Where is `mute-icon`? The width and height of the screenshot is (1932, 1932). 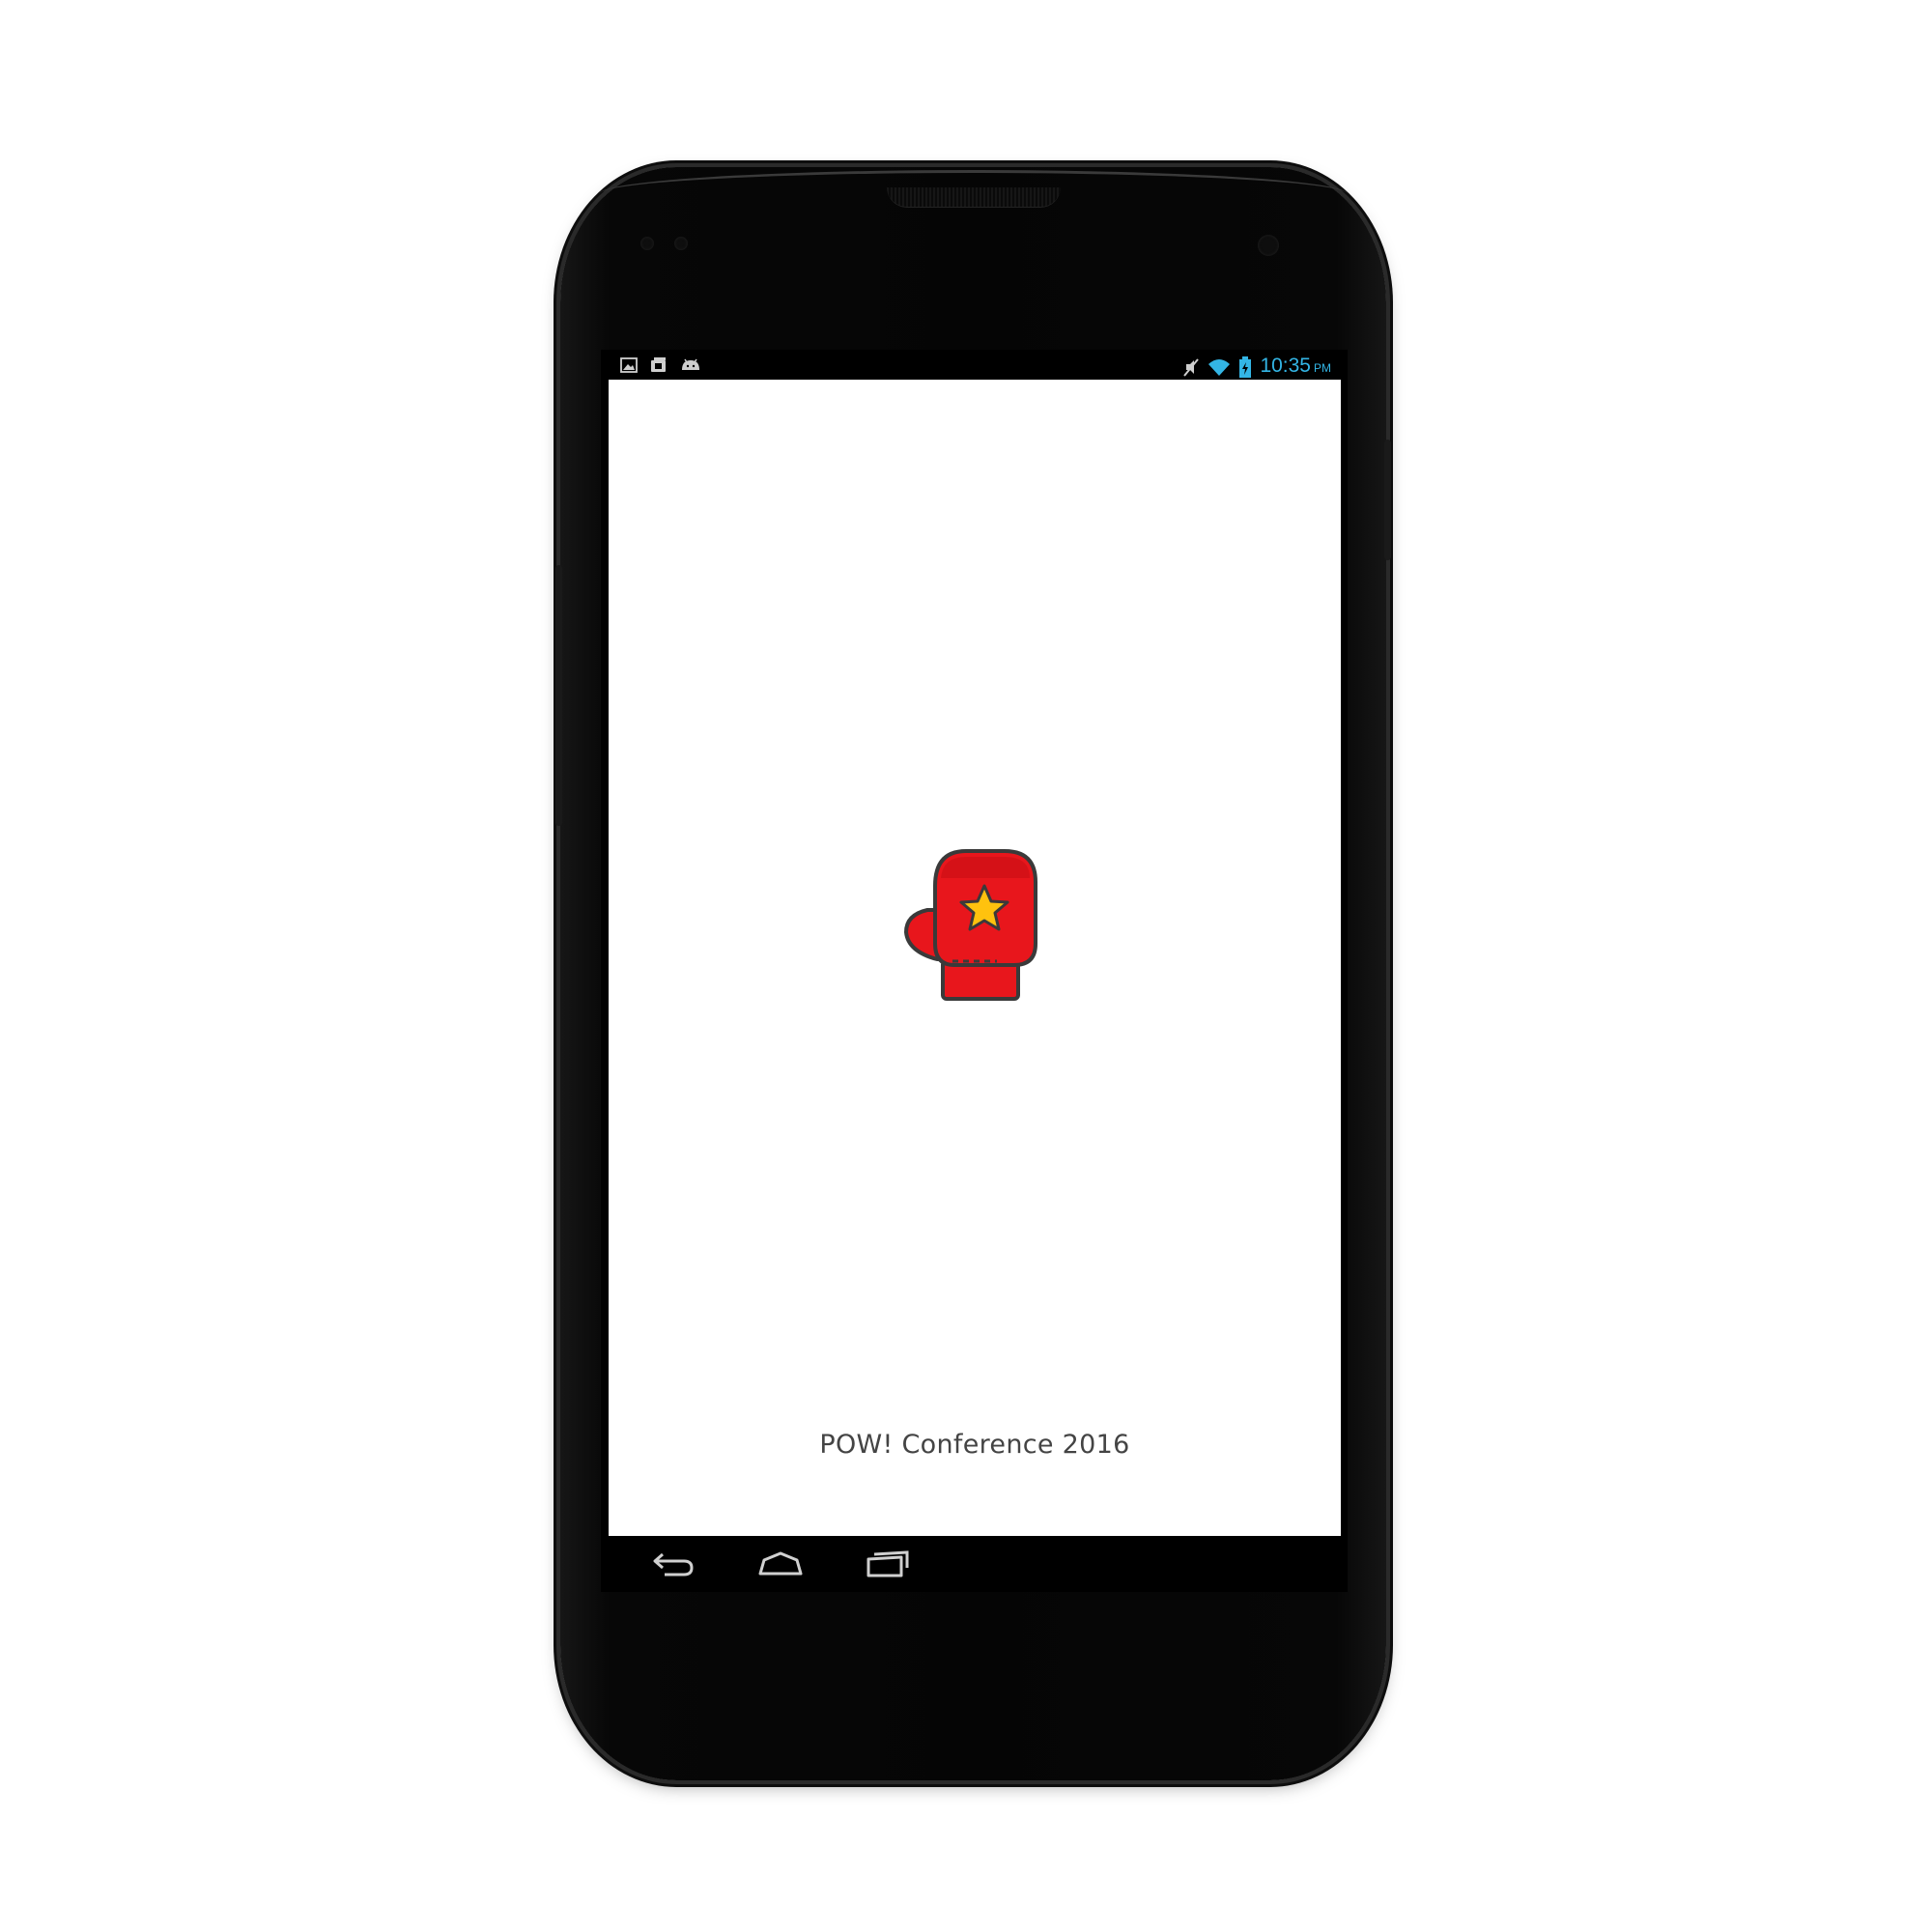 mute-icon is located at coordinates (1191, 367).